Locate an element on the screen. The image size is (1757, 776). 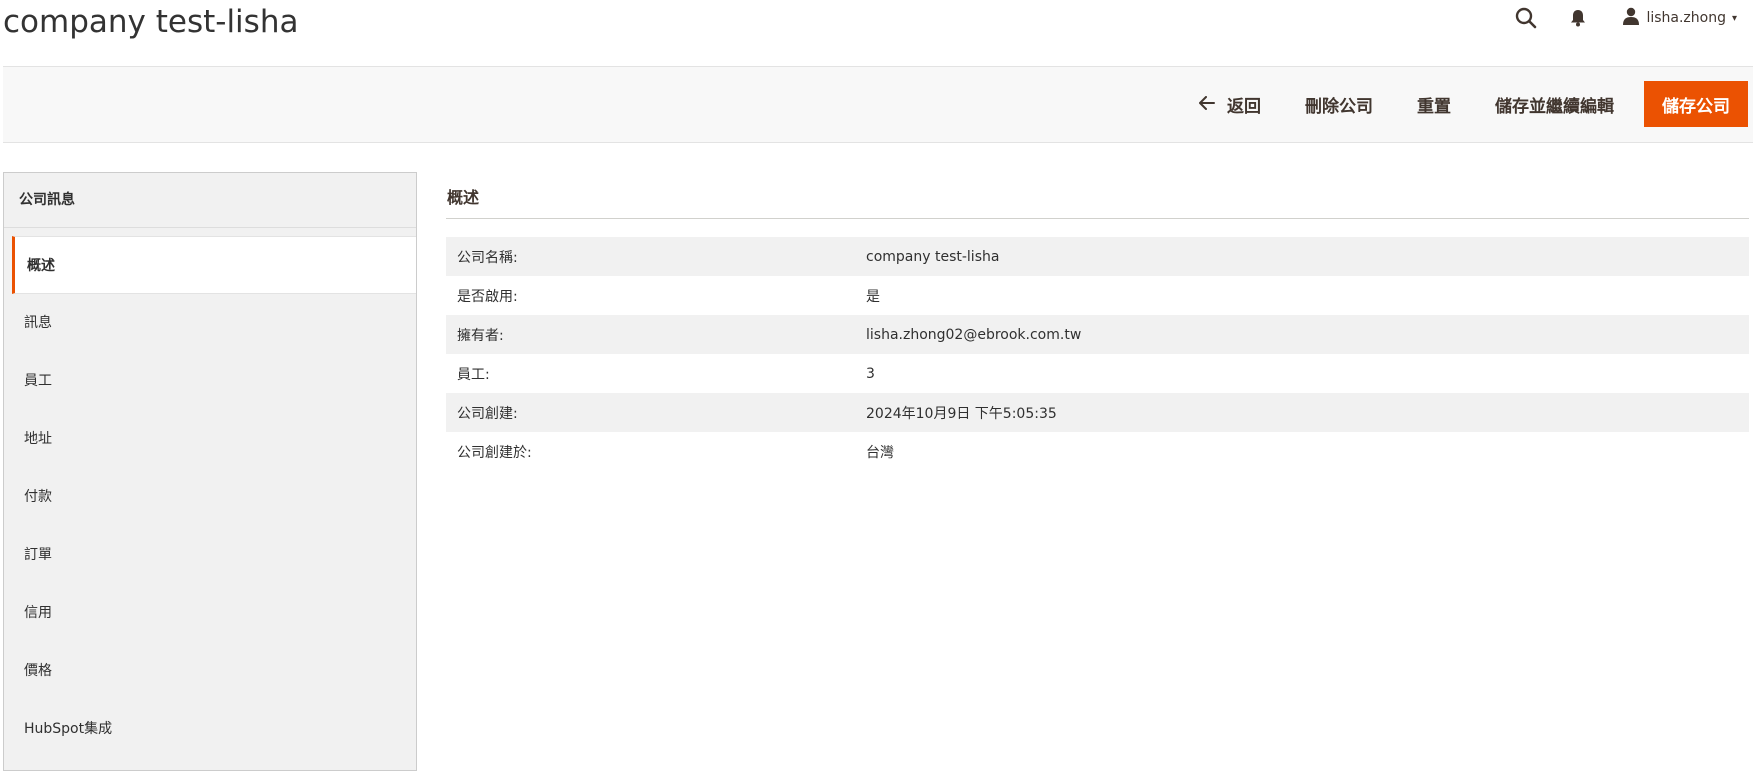
tab-addresses: 地址 is located at coordinates (210, 439).